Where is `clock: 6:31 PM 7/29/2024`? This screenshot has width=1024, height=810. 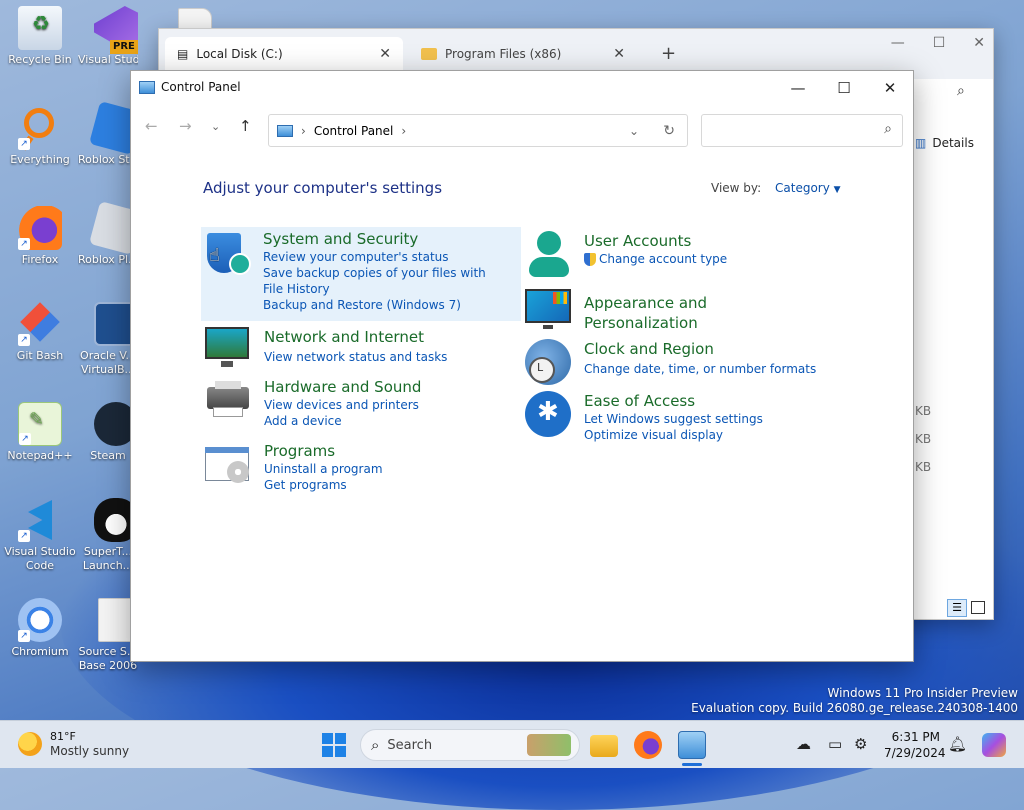
clock: 6:31 PM 7/29/2024 is located at coordinates (915, 745).